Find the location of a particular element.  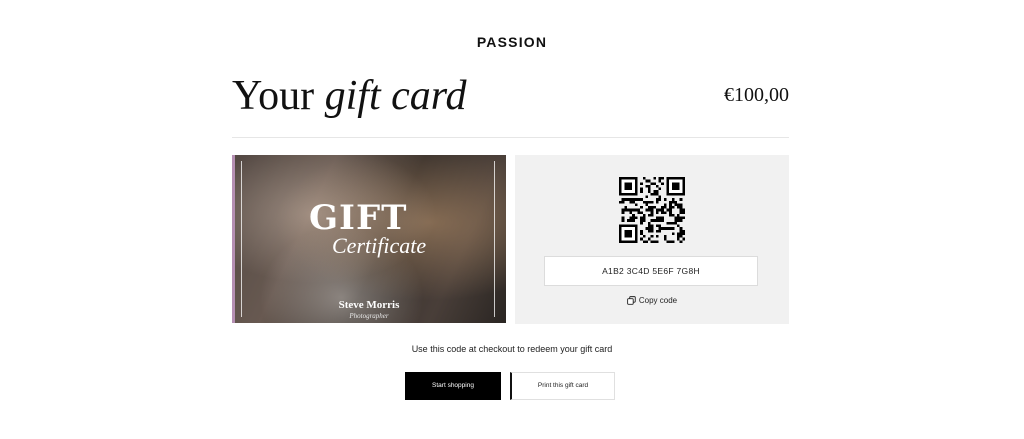

page-title: Your gift card is located at coordinates (349, 96).